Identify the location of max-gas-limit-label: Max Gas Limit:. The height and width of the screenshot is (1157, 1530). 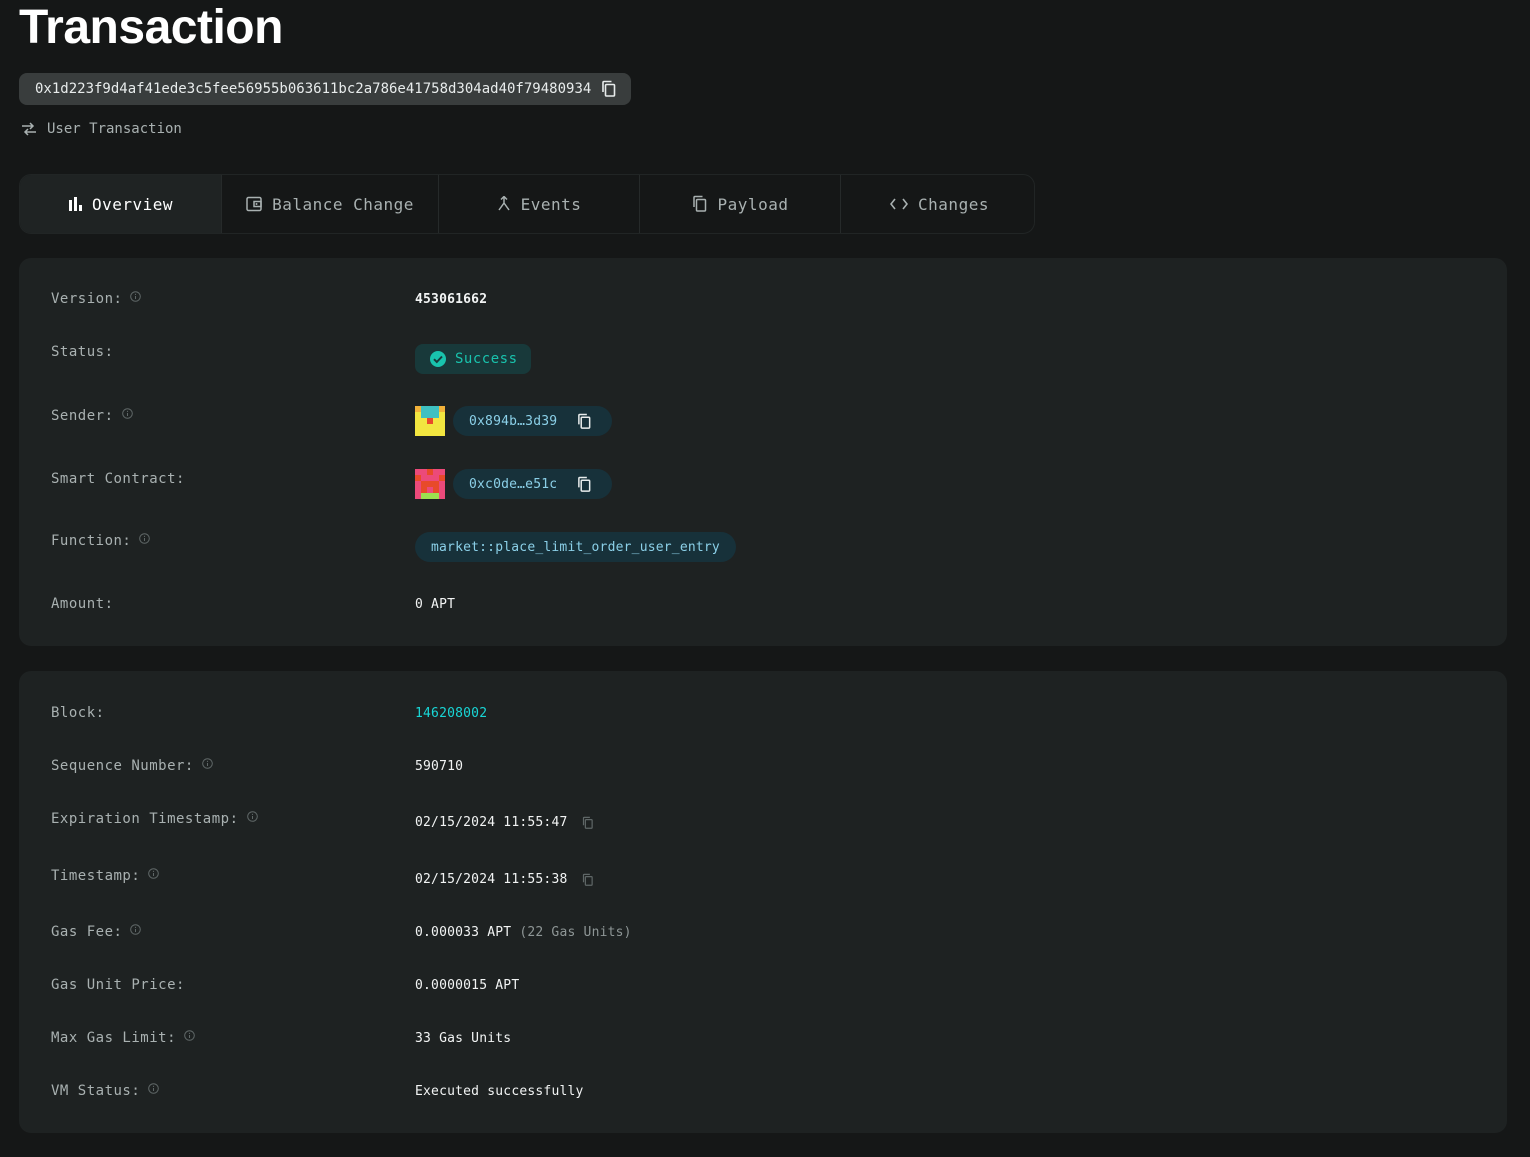
(123, 1037).